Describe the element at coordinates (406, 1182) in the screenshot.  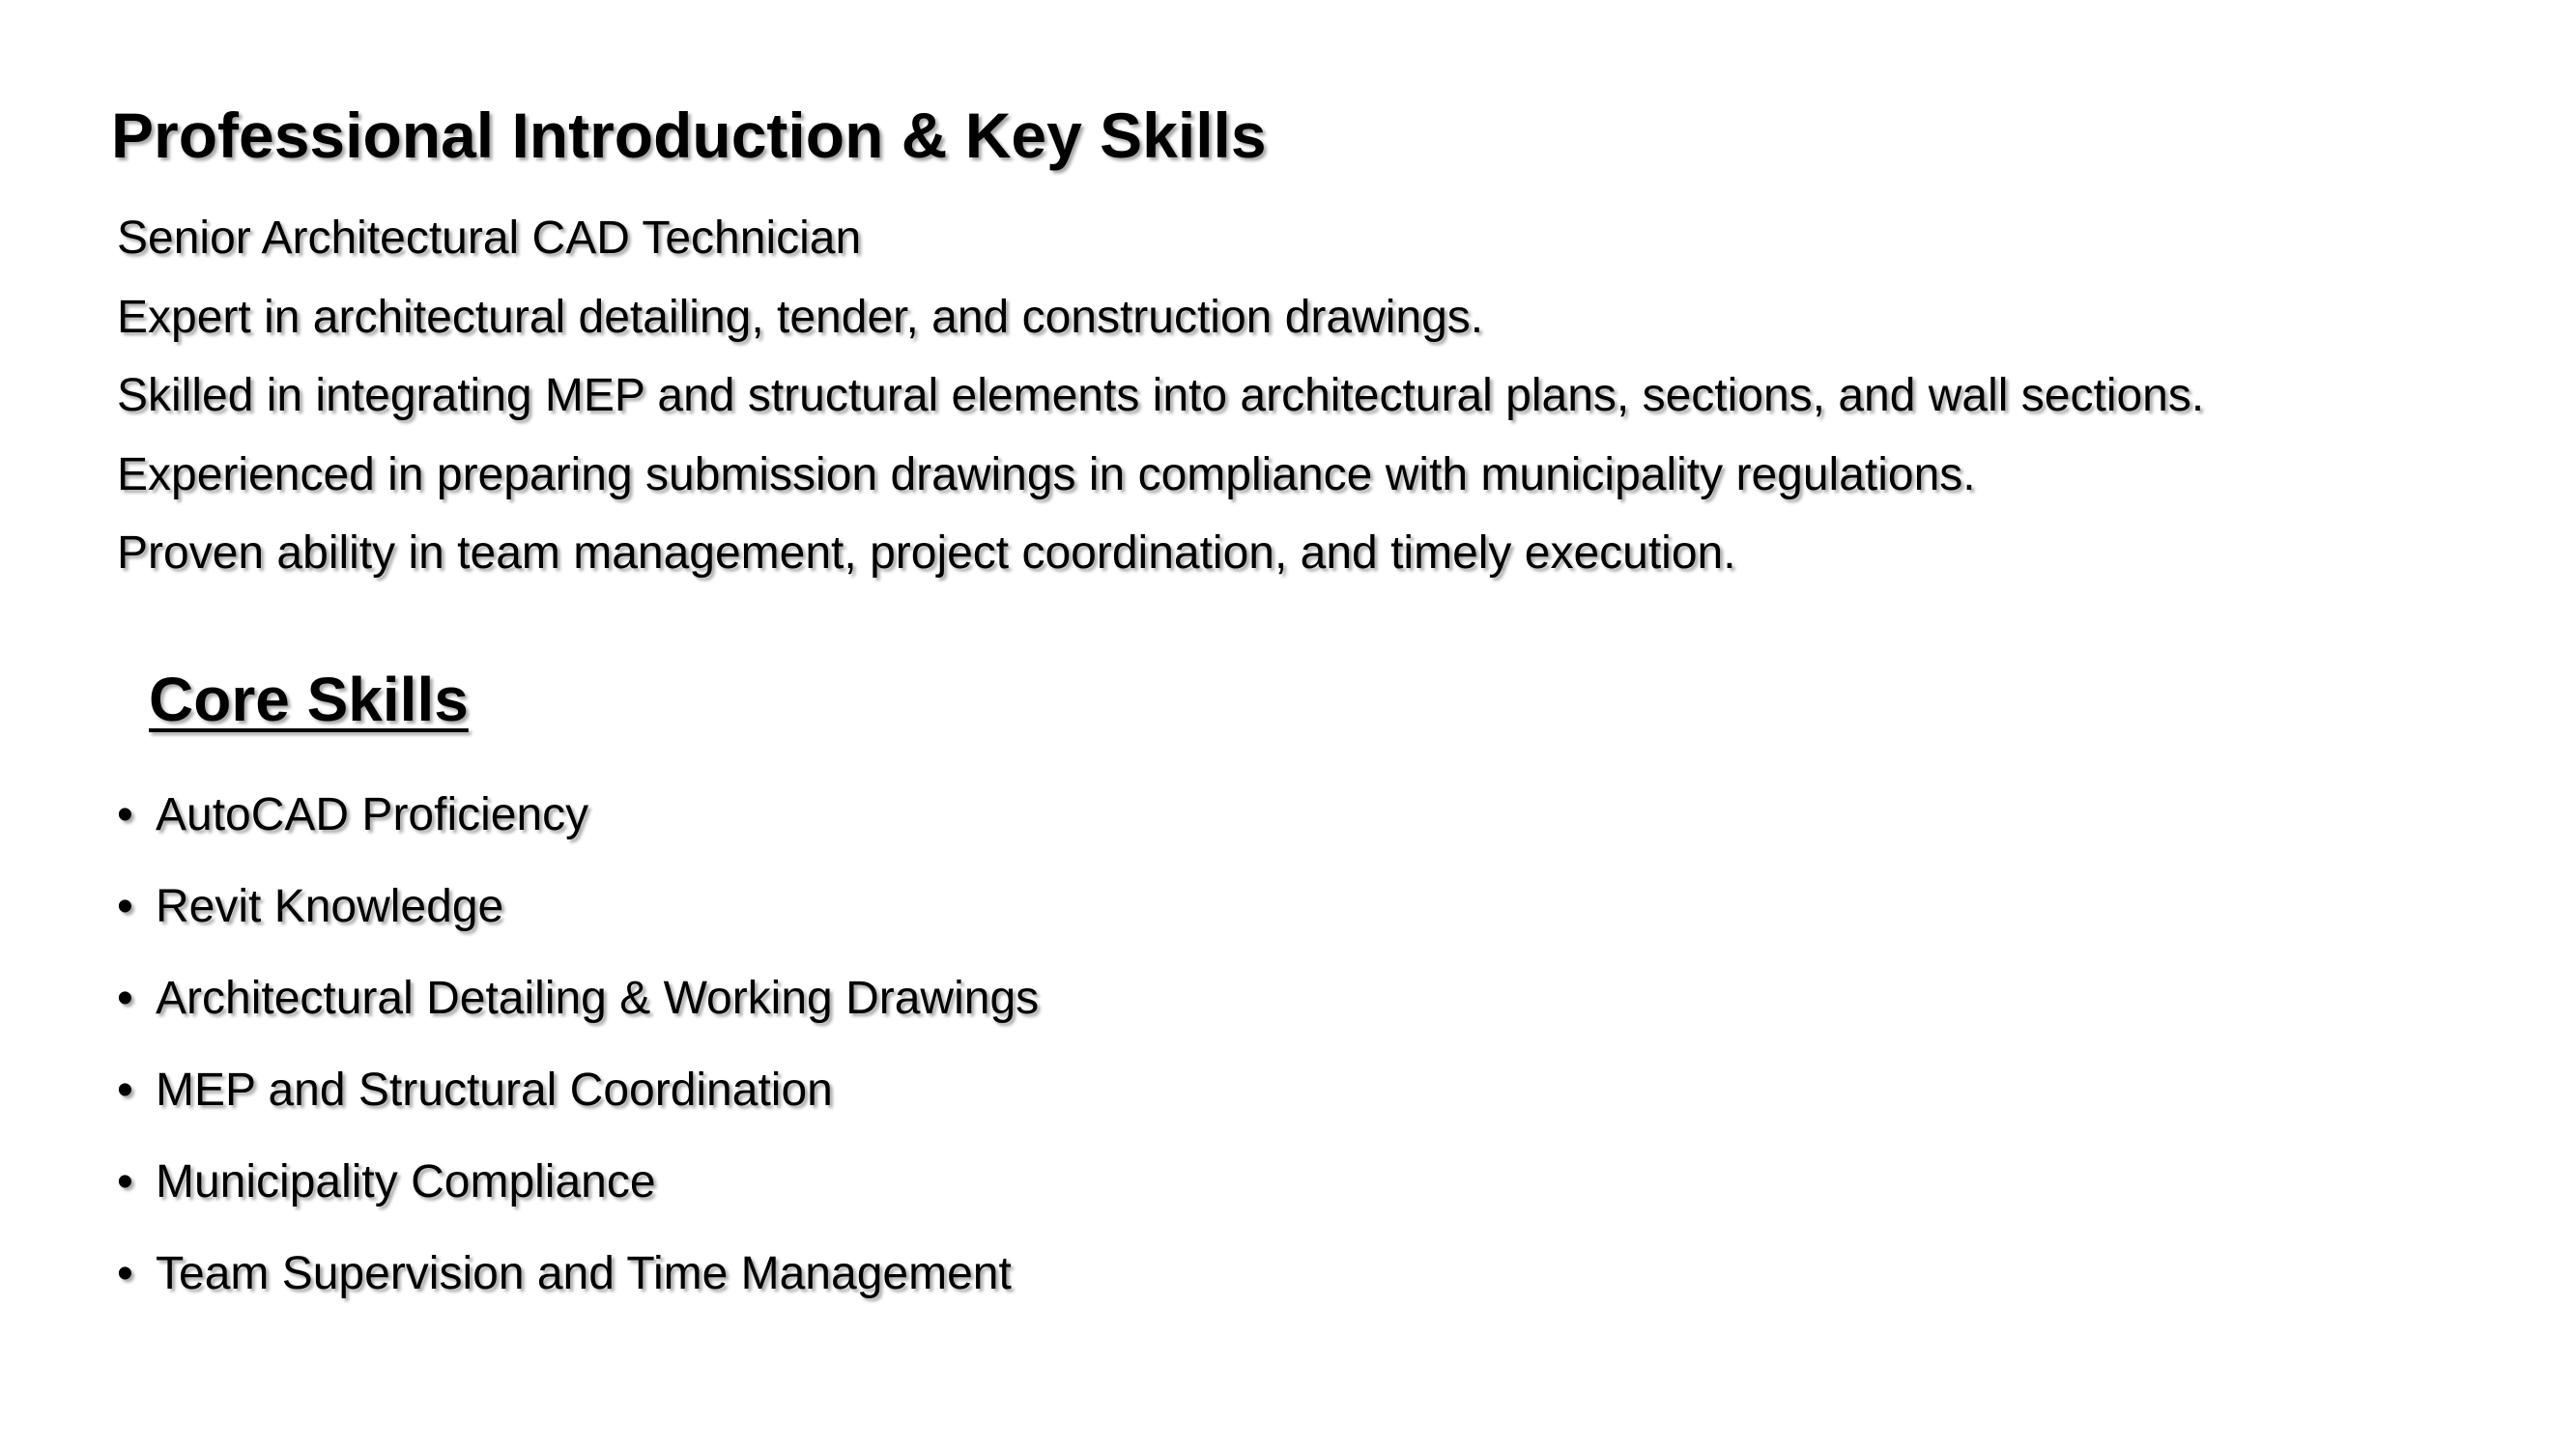
I see `skill-label: Municipality Compliance` at that location.